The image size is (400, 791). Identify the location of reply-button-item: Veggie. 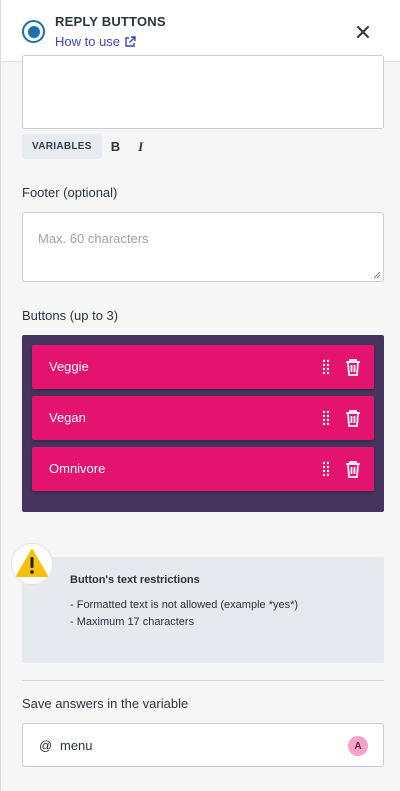
(203, 367).